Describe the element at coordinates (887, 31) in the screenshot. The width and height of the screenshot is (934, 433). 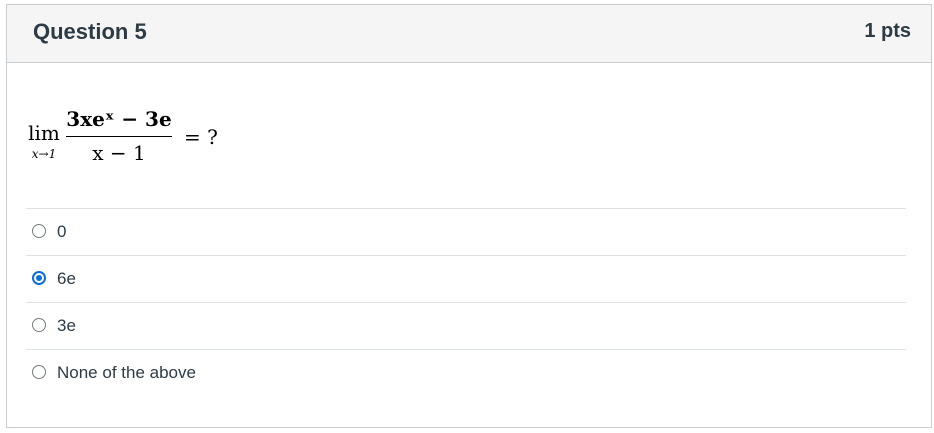
I see `question-points: 1 pts` at that location.